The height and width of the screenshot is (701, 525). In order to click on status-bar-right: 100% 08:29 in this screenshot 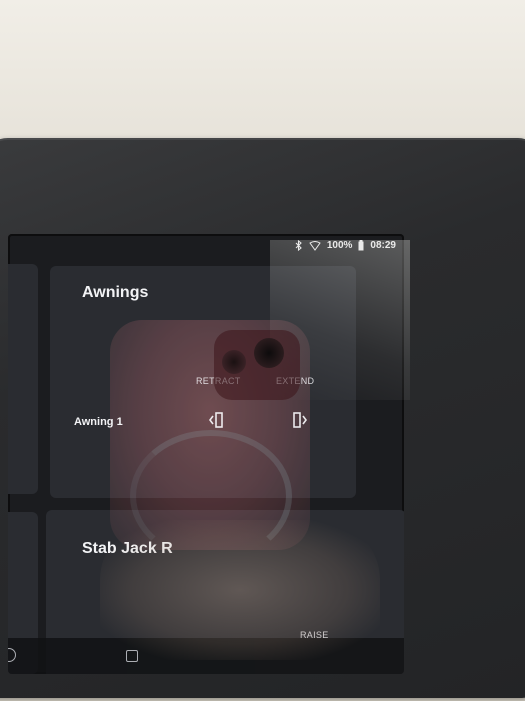, I will do `click(345, 245)`.